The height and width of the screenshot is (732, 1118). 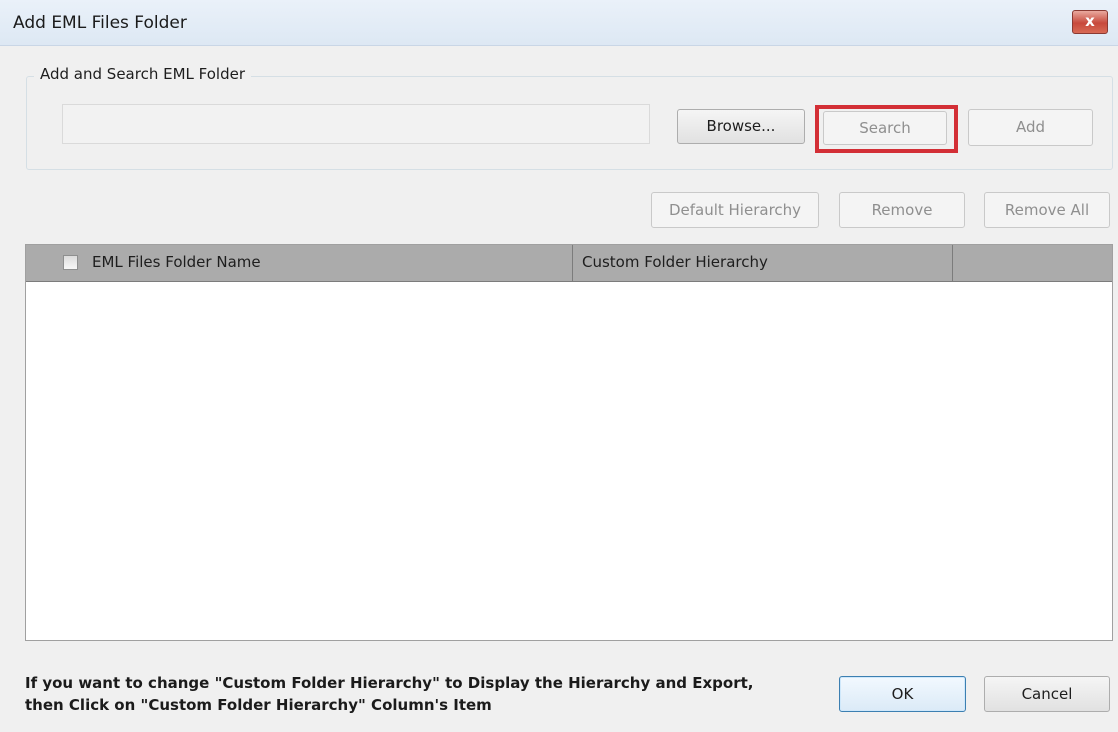 I want to click on close-icon: x, so click(x=1090, y=21).